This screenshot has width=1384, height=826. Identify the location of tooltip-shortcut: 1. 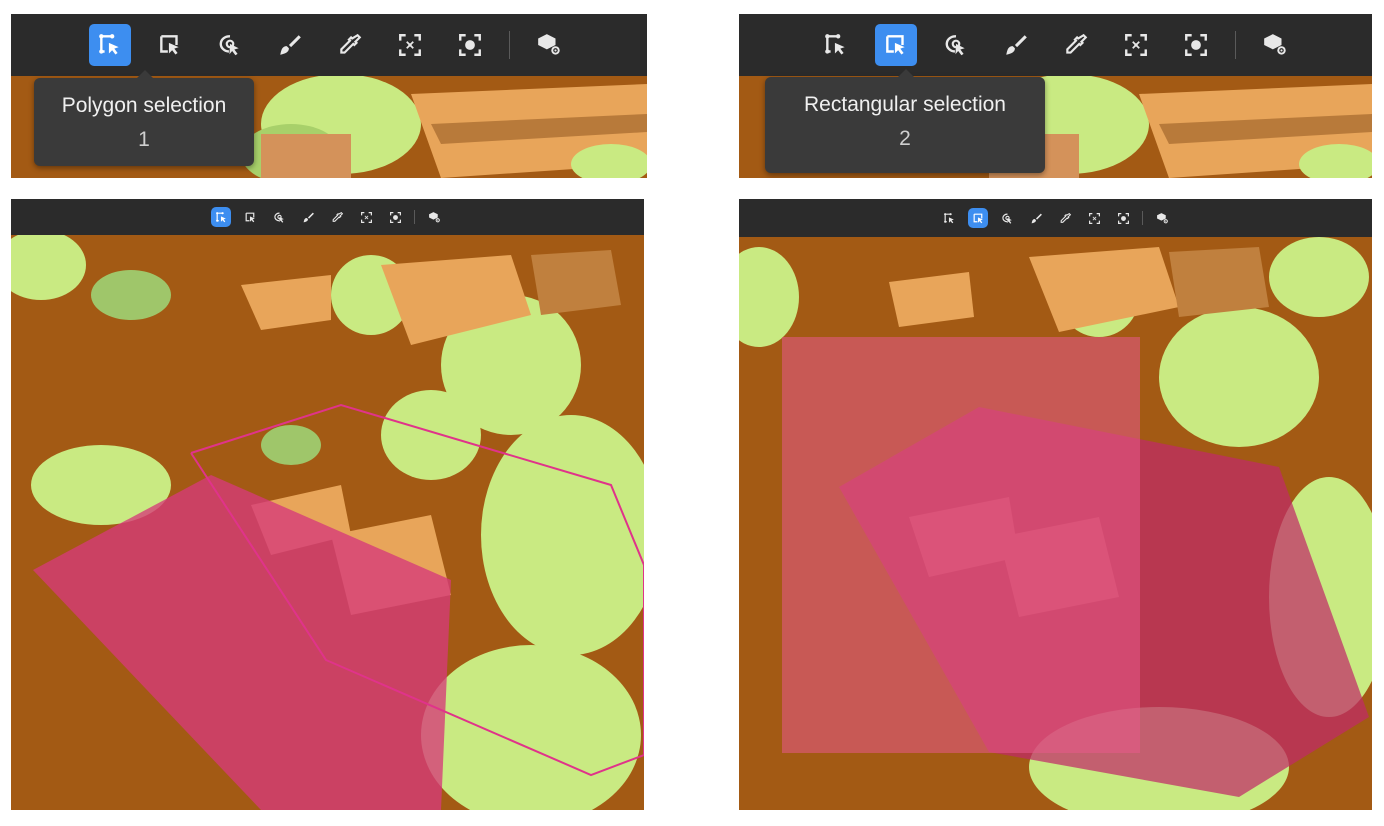
(144, 139).